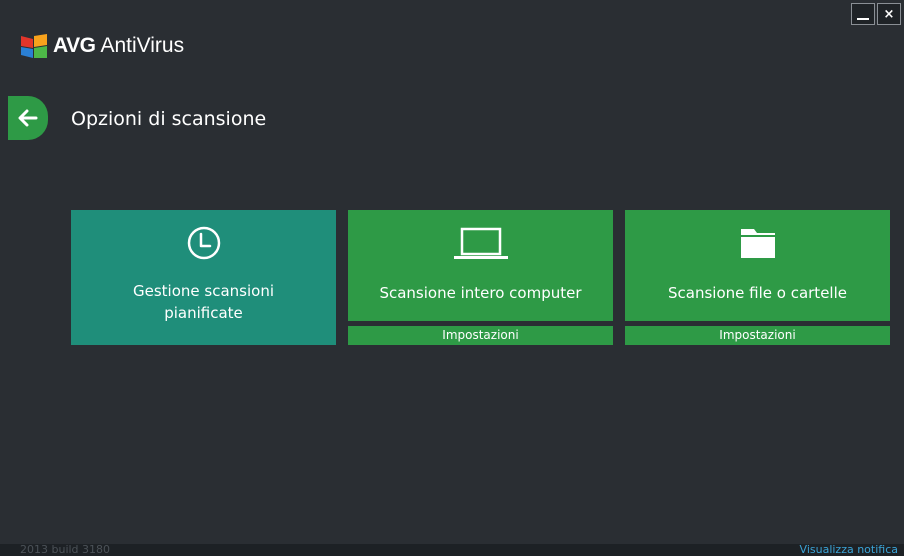 The image size is (904, 556). Describe the element at coordinates (203, 291) in the screenshot. I see `scheduled-scans-label-line1: Gestione scansioni` at that location.